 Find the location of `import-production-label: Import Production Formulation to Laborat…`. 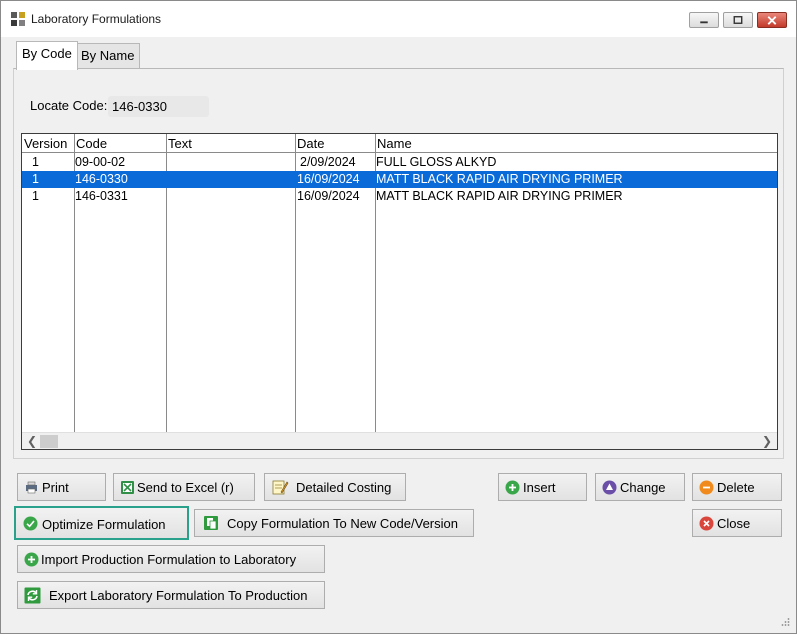

import-production-label: Import Production Formulation to Laborat… is located at coordinates (169, 559).